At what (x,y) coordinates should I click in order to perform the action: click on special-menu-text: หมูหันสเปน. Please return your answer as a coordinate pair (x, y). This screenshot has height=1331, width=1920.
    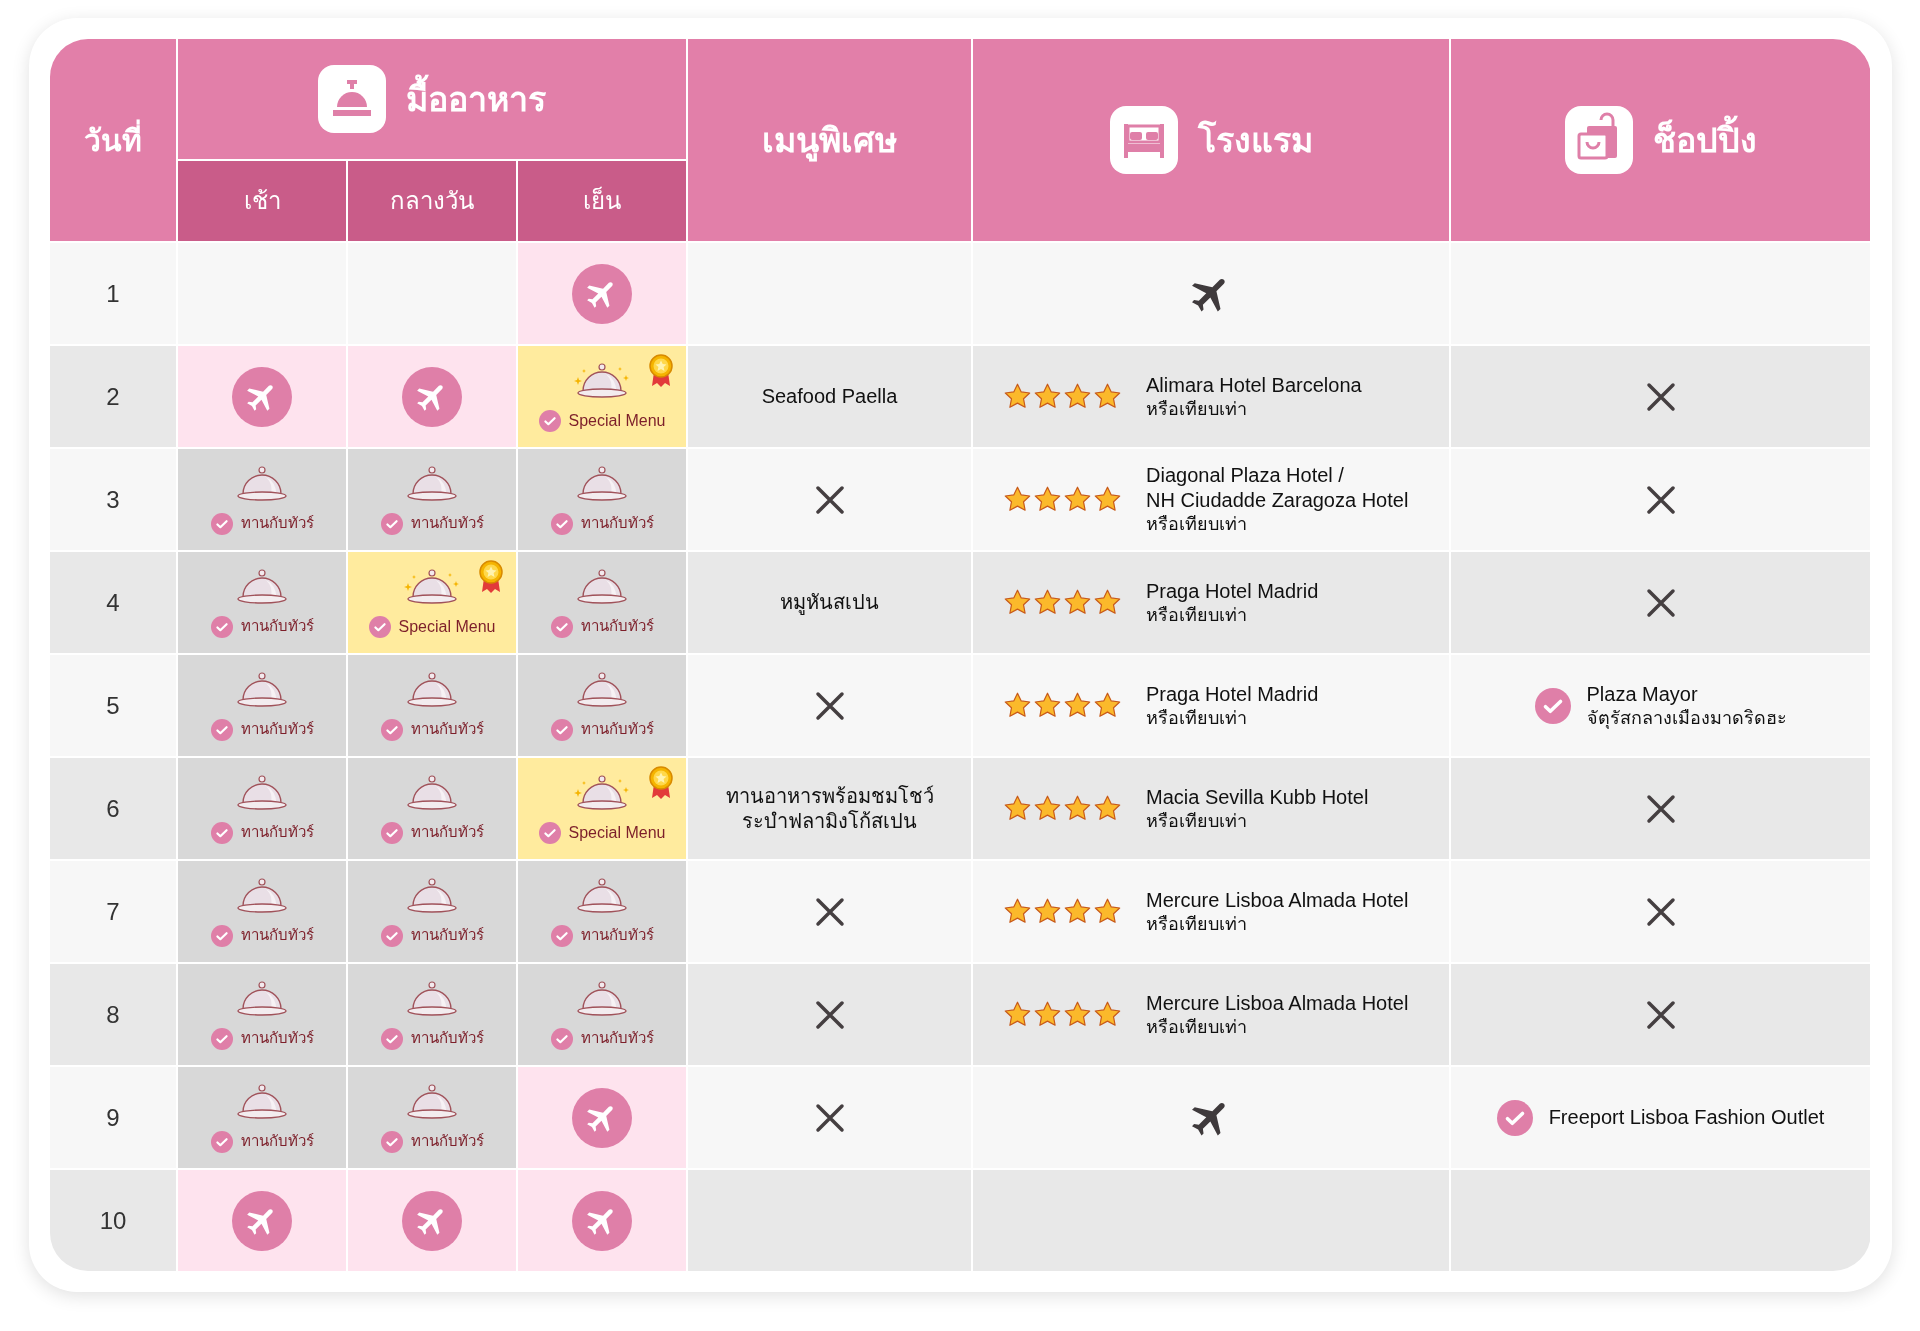
    Looking at the image, I should click on (829, 602).